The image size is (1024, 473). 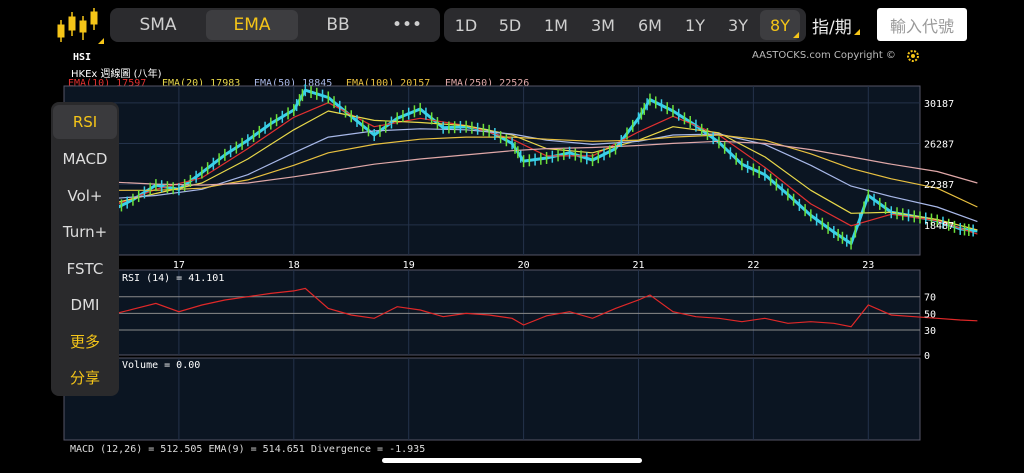 I want to click on menu-dmi: DMI, so click(x=85, y=305).